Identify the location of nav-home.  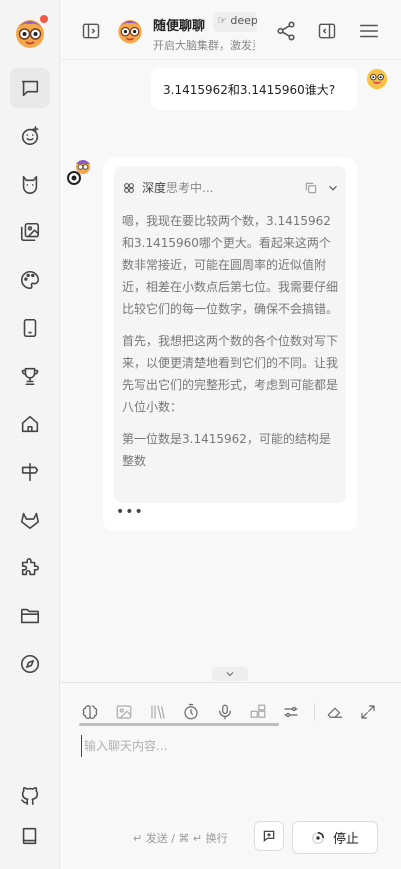
(30, 424).